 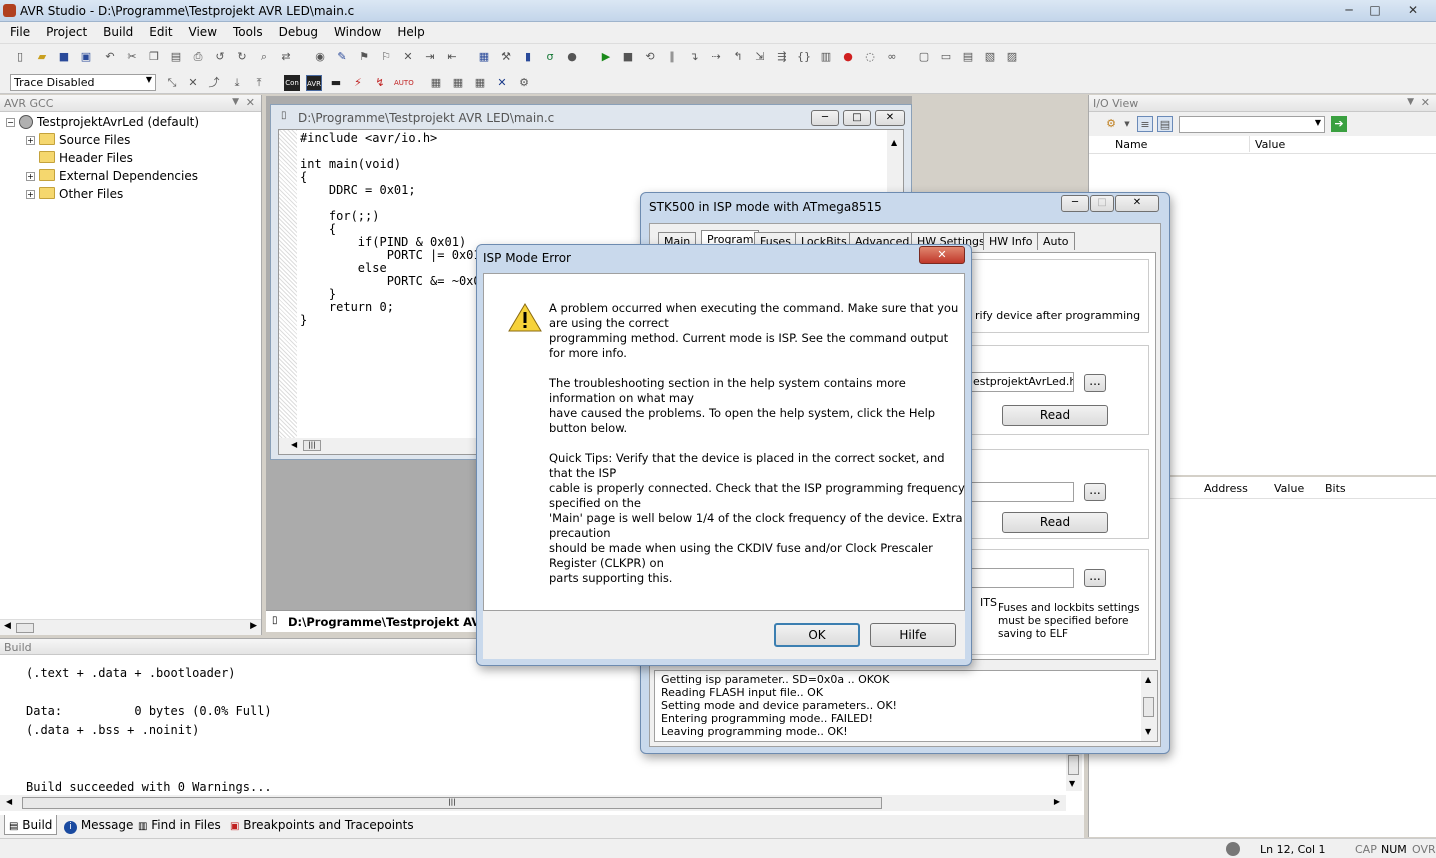 What do you see at coordinates (968, 57) in the screenshot?
I see `window3-icon: ▤` at bounding box center [968, 57].